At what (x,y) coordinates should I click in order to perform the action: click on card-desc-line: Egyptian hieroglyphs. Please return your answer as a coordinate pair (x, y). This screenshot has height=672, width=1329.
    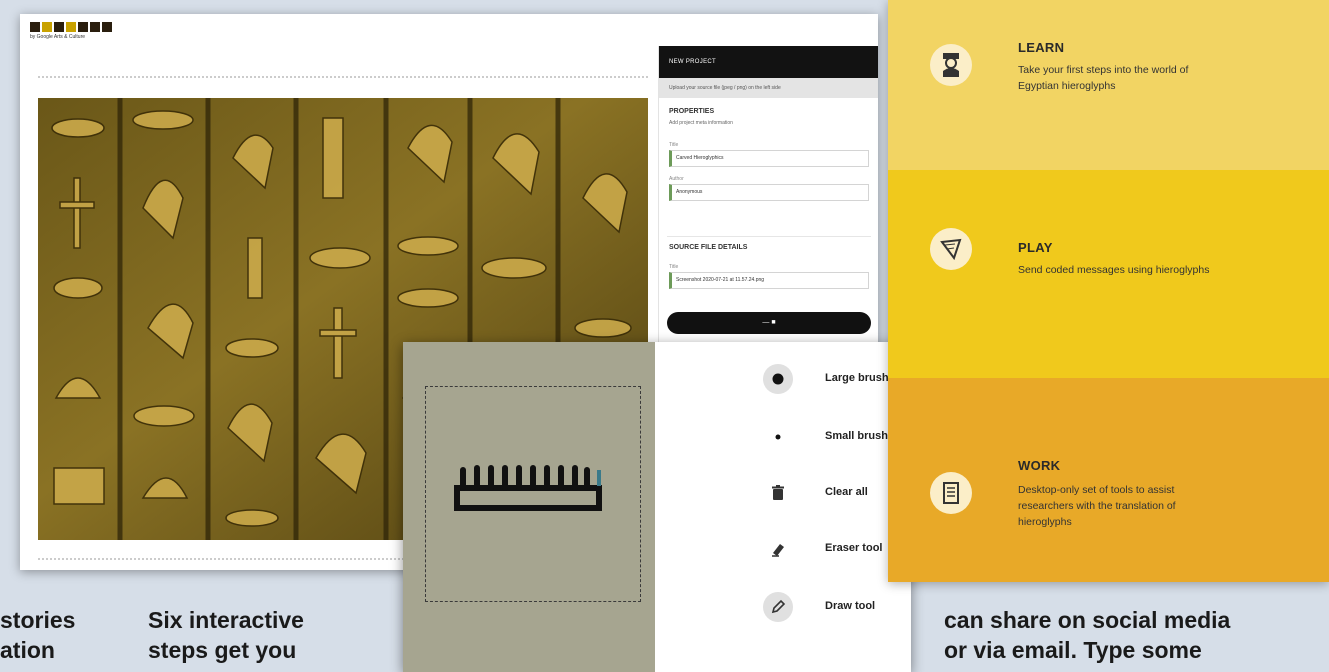
    Looking at the image, I should click on (1067, 86).